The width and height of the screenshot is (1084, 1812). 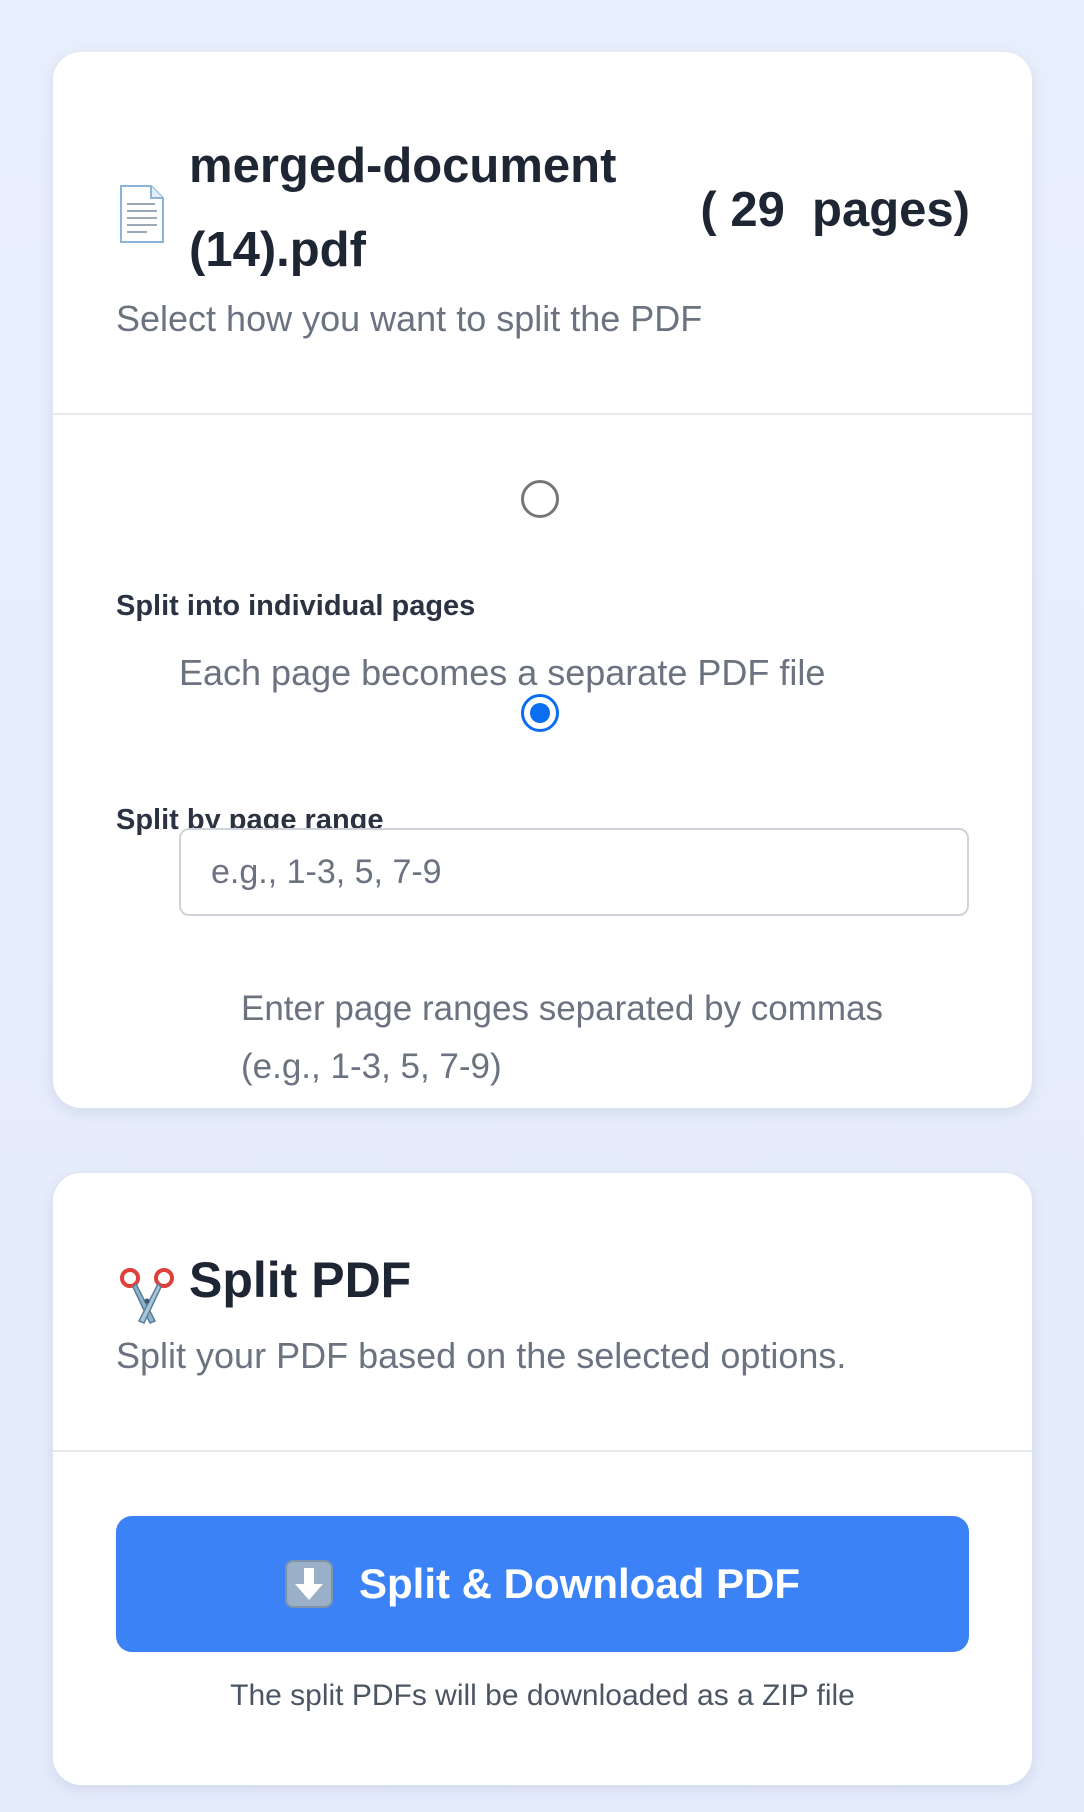 I want to click on options-subtitle: Select how you want to split the PDF, so click(x=409, y=318).